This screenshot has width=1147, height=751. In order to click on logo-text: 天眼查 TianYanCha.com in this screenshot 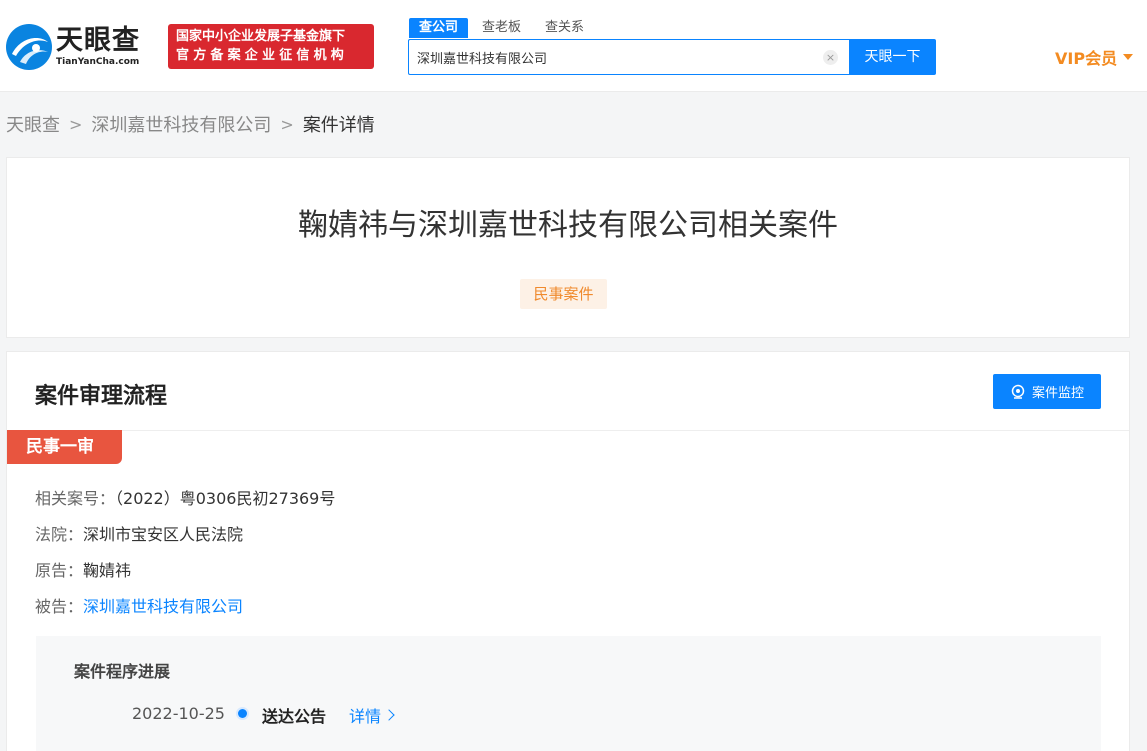, I will do `click(98, 47)`.